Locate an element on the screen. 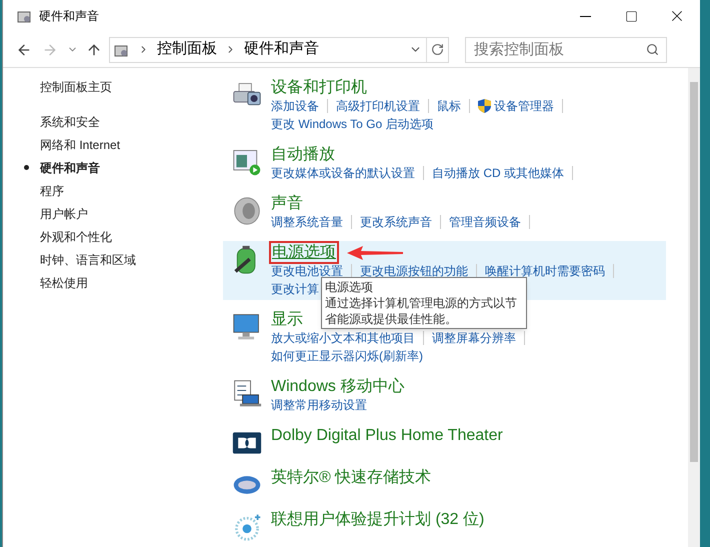 Image resolution: width=710 pixels, height=547 pixels. search-field: 搜索控制面板 is located at coordinates (566, 49).